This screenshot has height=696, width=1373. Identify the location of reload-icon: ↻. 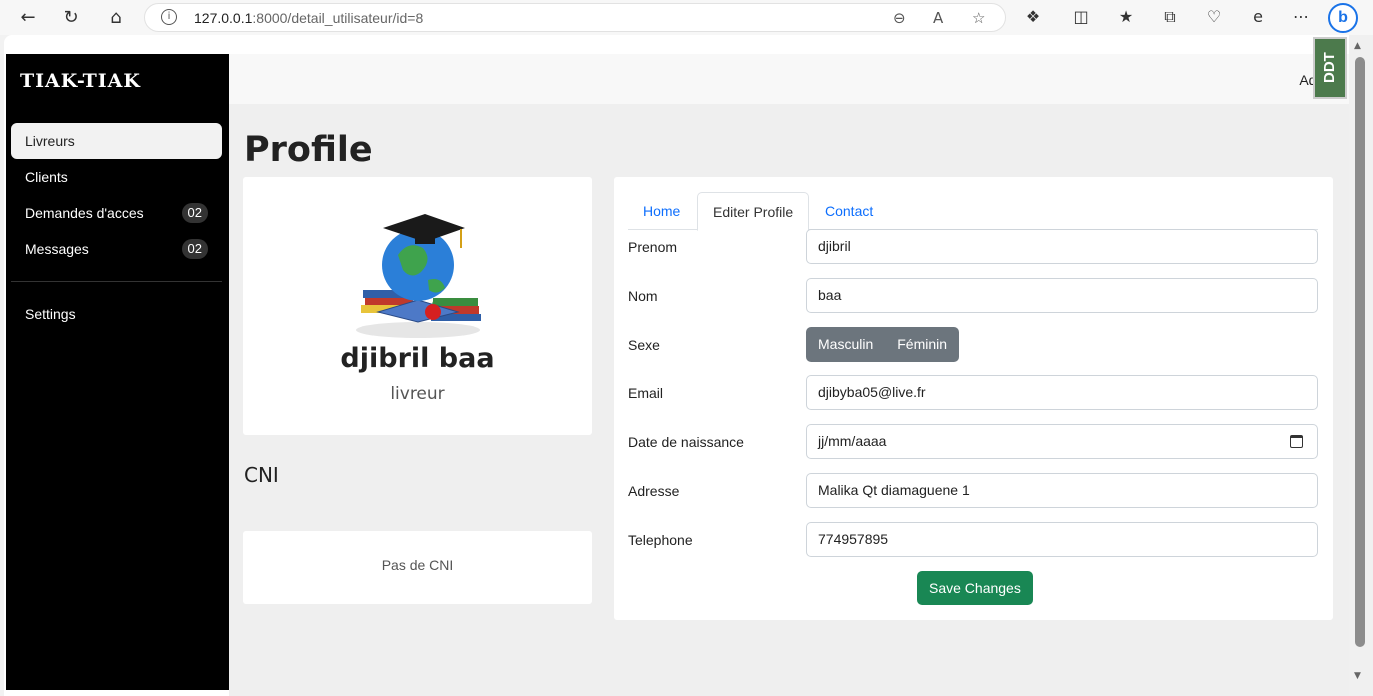
(71, 17).